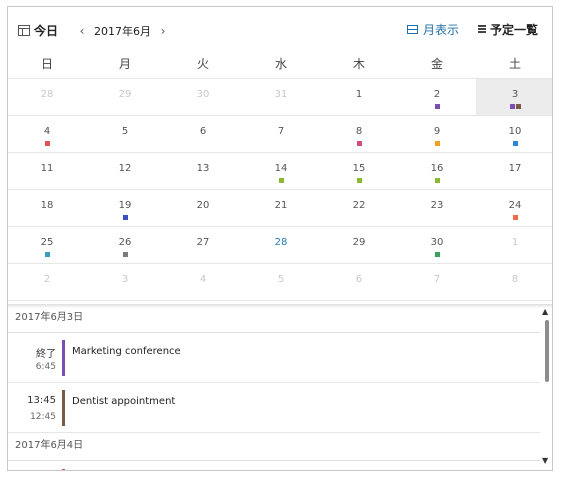 The image size is (562, 480). I want to click on week-row: 4 5 6 7 8 9 10, so click(280, 134).